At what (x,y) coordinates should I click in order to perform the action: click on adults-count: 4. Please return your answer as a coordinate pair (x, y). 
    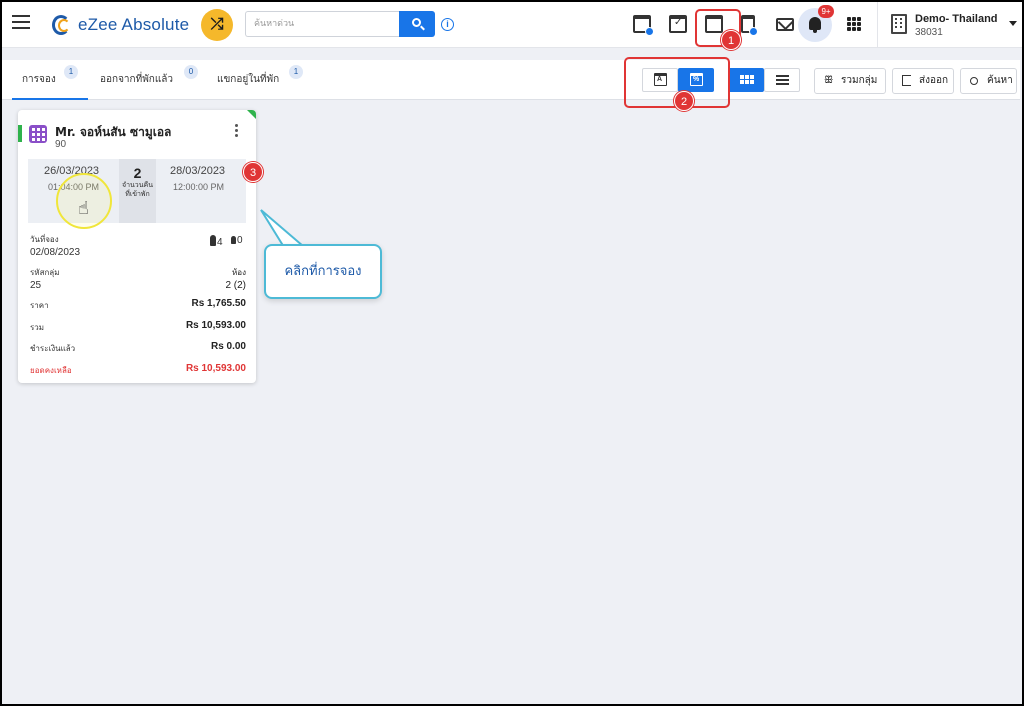
    Looking at the image, I should click on (220, 242).